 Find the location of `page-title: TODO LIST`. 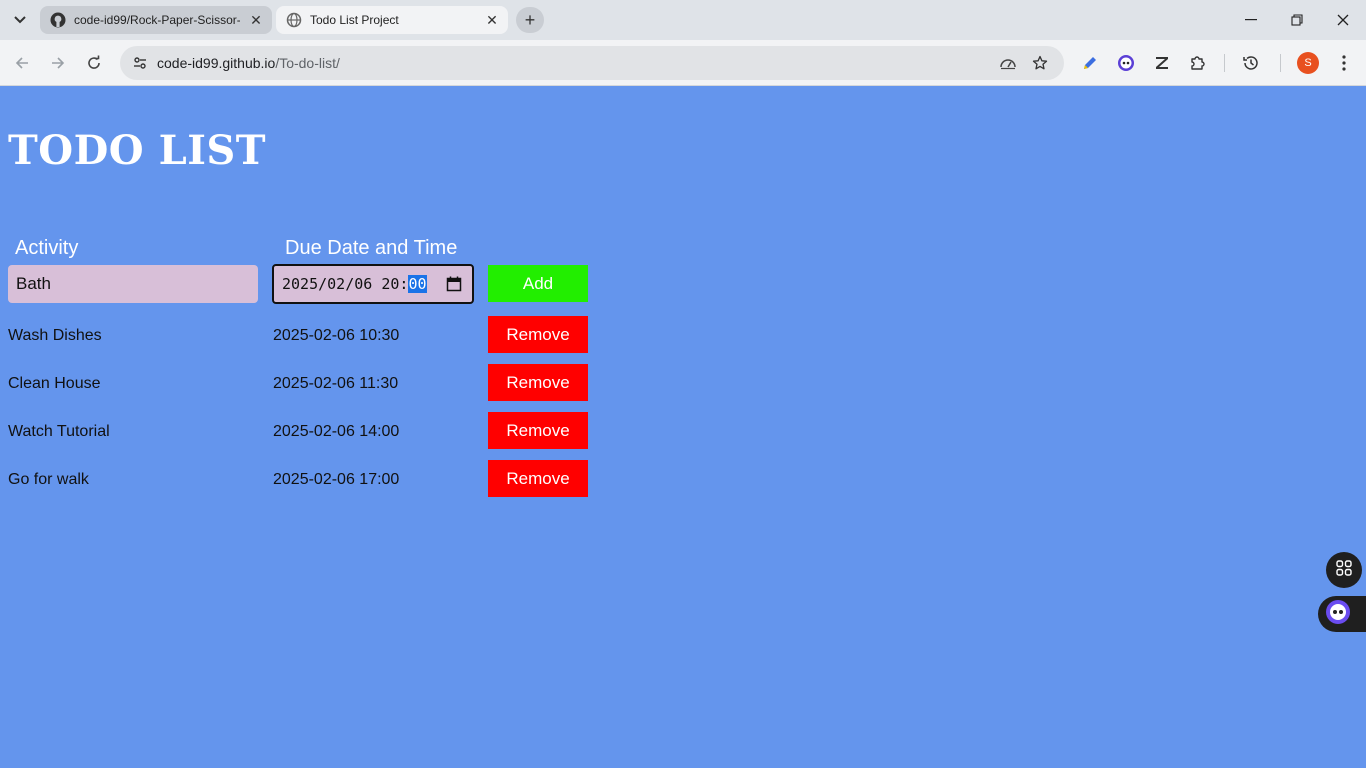

page-title: TODO LIST is located at coordinates (137, 150).